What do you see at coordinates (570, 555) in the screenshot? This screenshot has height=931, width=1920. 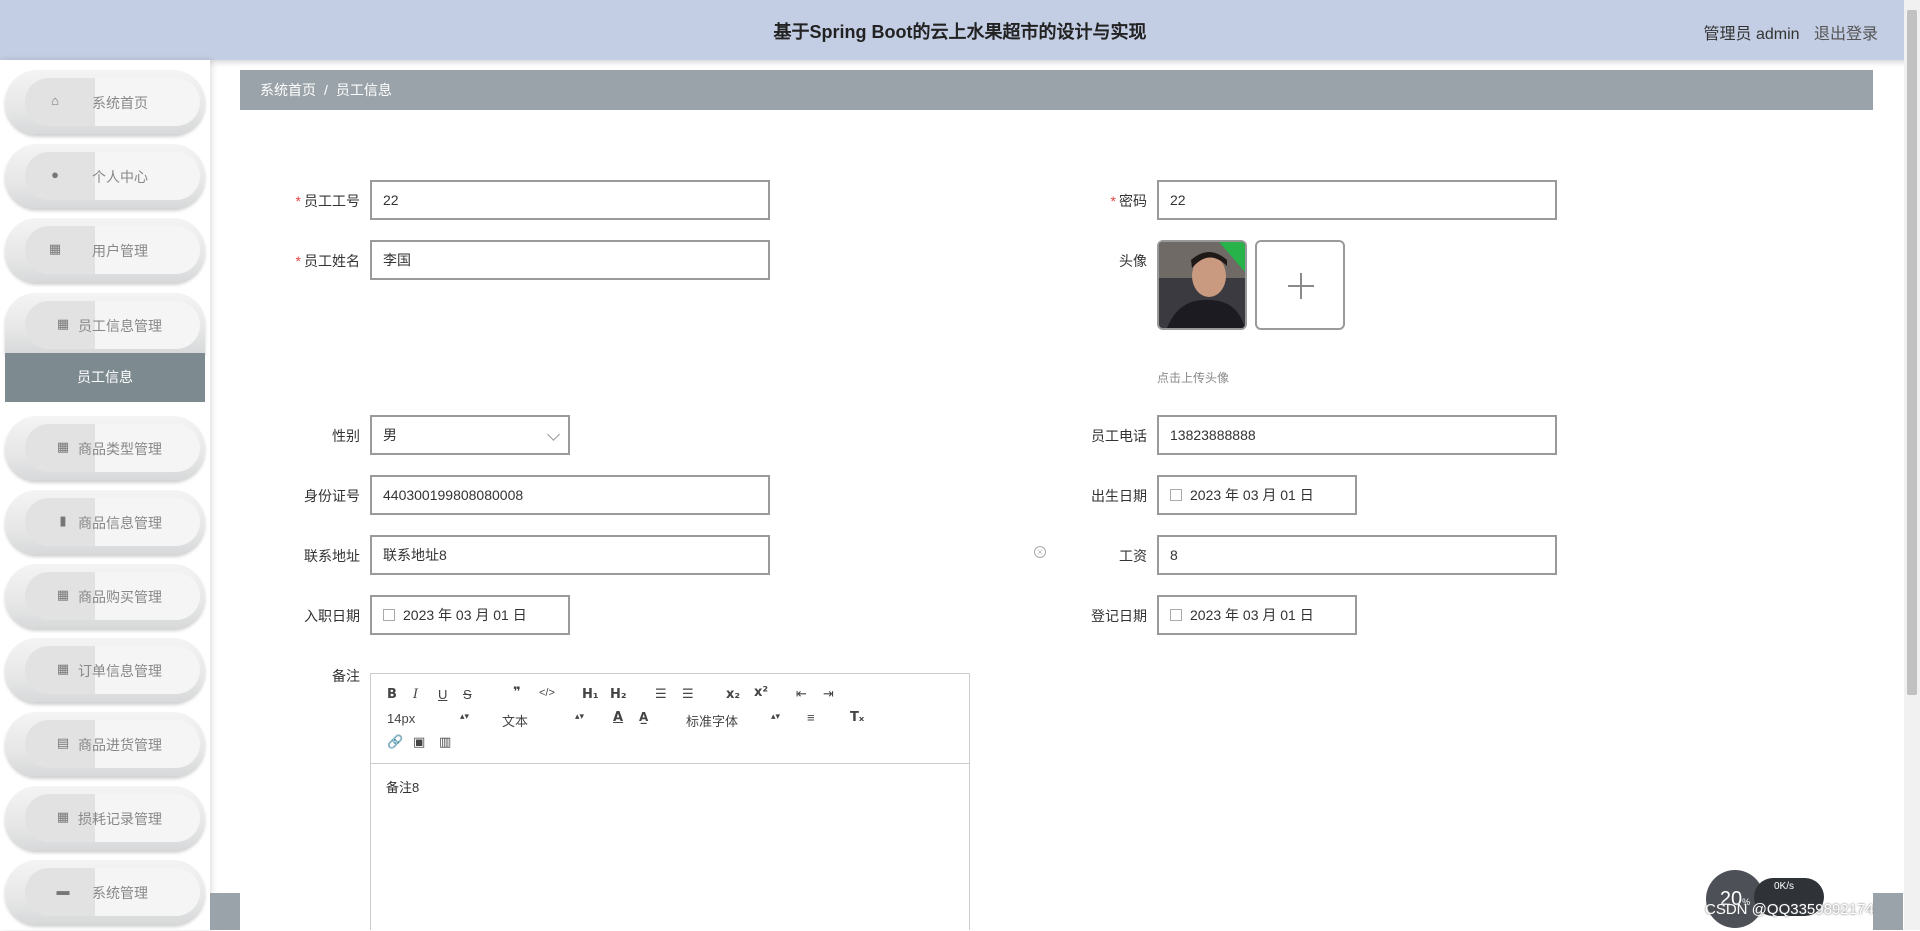 I see `address-input: 联系地址8` at bounding box center [570, 555].